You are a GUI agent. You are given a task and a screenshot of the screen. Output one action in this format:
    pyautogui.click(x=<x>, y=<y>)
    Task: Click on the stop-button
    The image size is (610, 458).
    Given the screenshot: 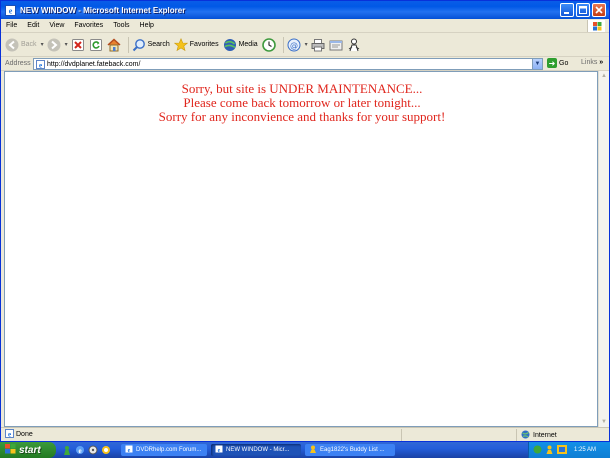 What is the action you would take?
    pyautogui.click(x=78, y=45)
    